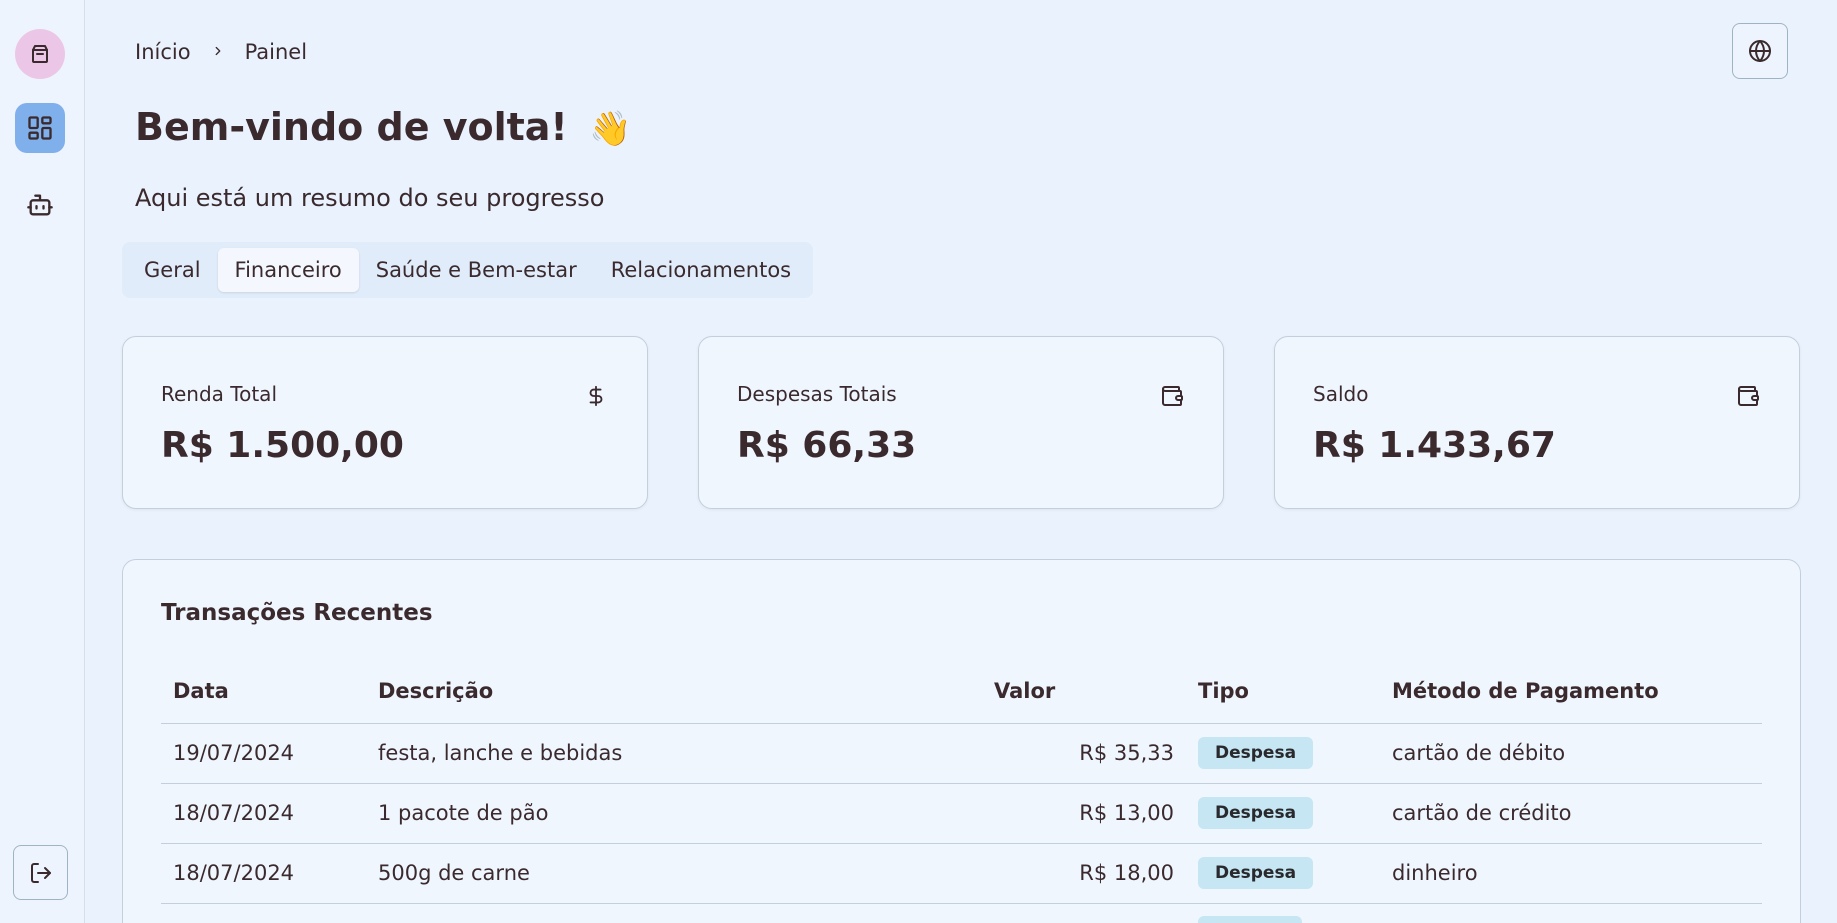 The image size is (1837, 923). Describe the element at coordinates (219, 394) in the screenshot. I see `card-label: Renda Total` at that location.